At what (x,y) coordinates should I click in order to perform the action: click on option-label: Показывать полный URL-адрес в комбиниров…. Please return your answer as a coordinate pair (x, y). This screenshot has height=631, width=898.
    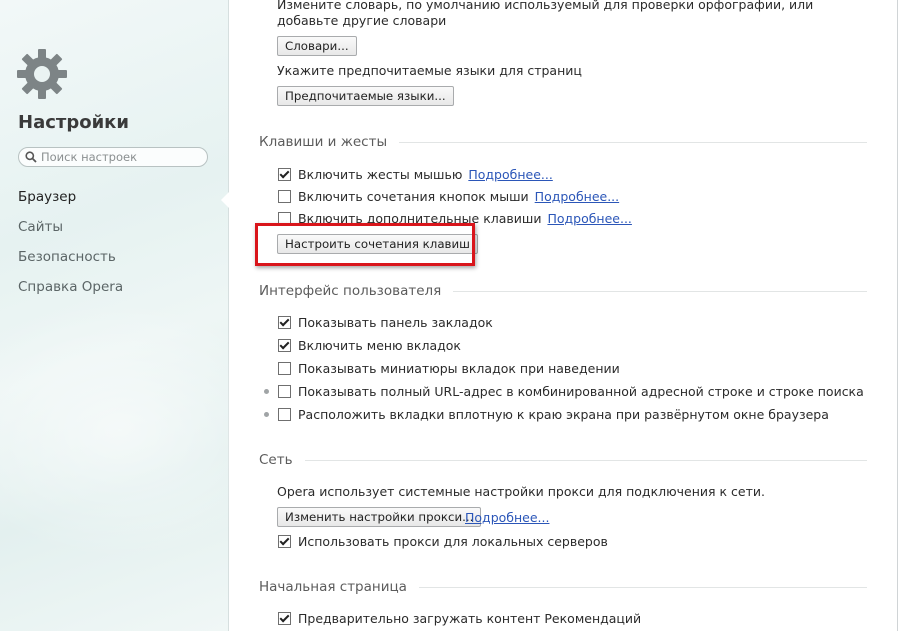
    Looking at the image, I should click on (581, 391).